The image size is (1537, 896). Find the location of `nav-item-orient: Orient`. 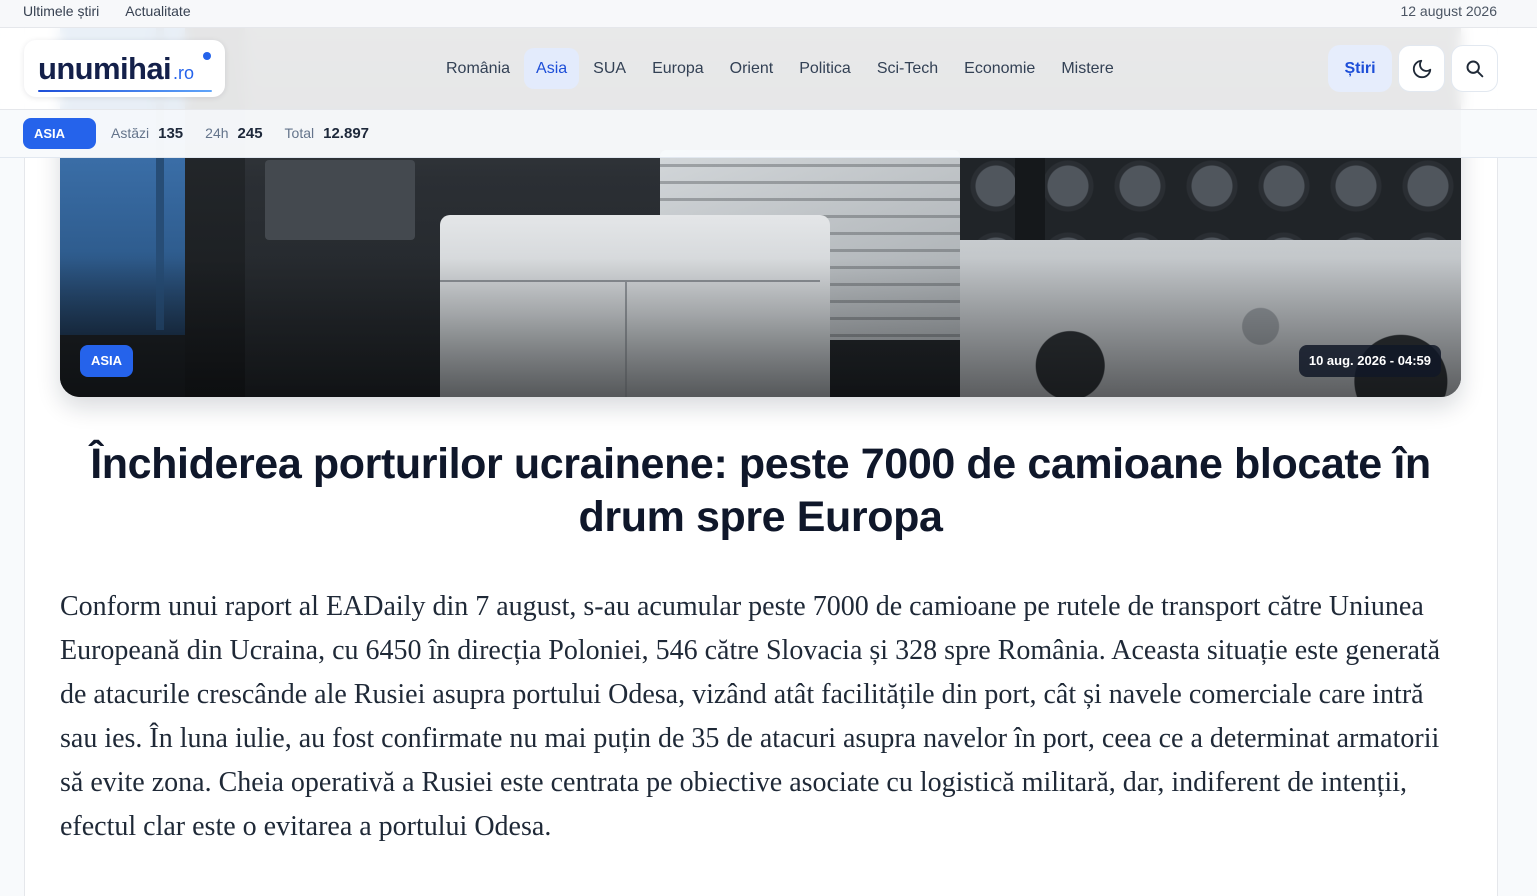

nav-item-orient: Orient is located at coordinates (752, 68).